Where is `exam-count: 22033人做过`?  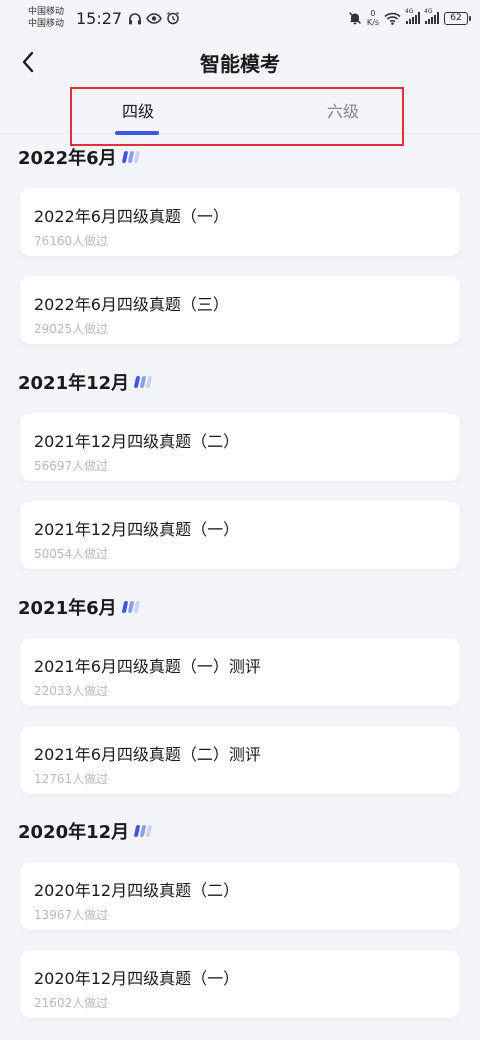
exam-count: 22033人做过 is located at coordinates (71, 691).